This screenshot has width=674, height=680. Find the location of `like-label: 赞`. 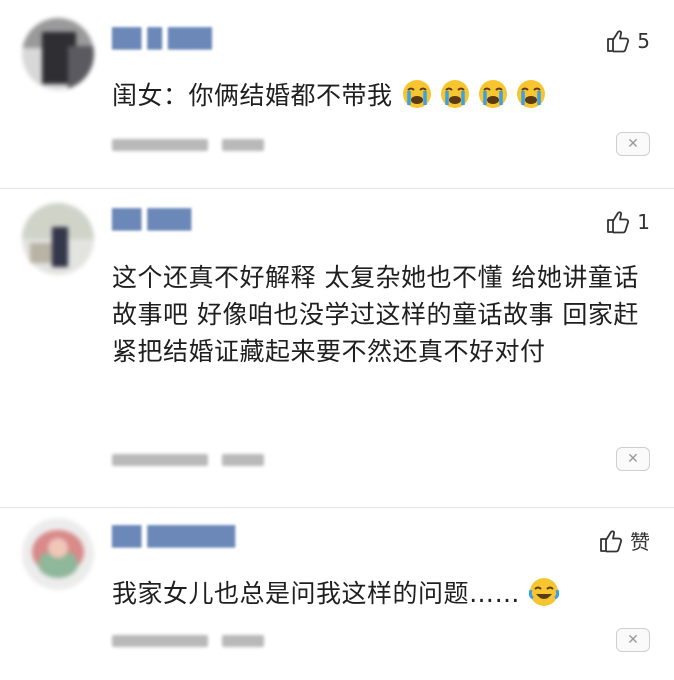

like-label: 赞 is located at coordinates (640, 542).